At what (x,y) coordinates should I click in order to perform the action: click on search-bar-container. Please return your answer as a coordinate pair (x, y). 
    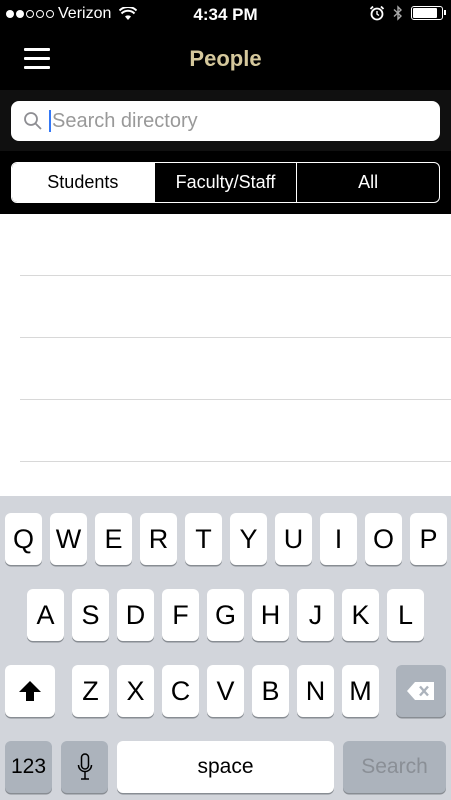
    Looking at the image, I should click on (225, 120).